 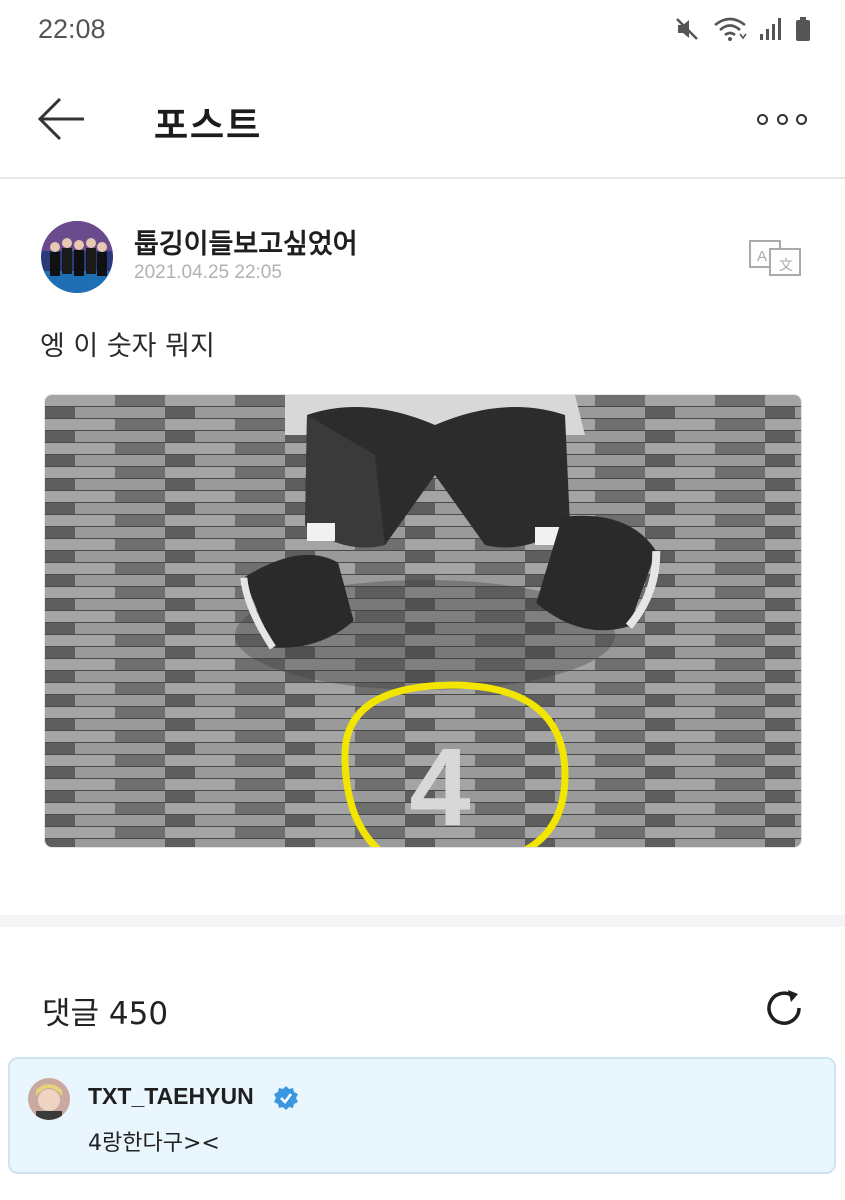 I want to click on translate-button: A 文, so click(x=776, y=257).